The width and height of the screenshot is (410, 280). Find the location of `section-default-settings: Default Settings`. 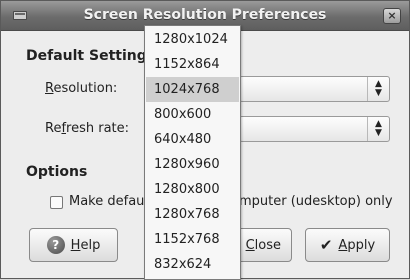

section-default-settings: Default Settings is located at coordinates (91, 56).